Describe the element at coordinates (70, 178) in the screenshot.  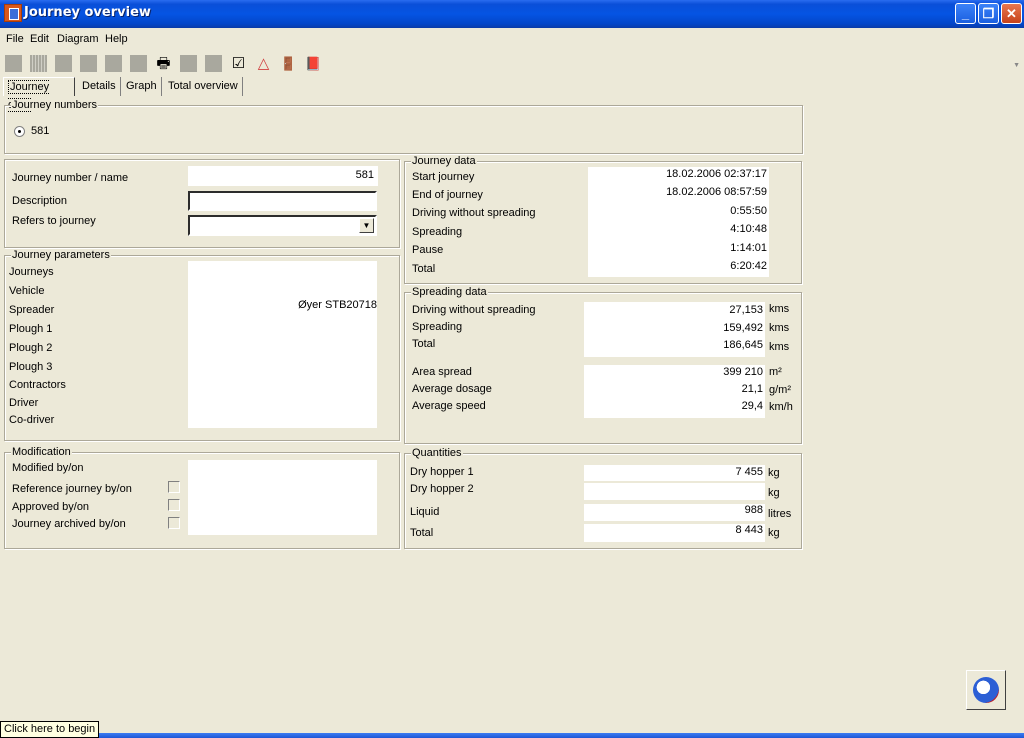
I see `journey-number-label: Journey number / name` at that location.